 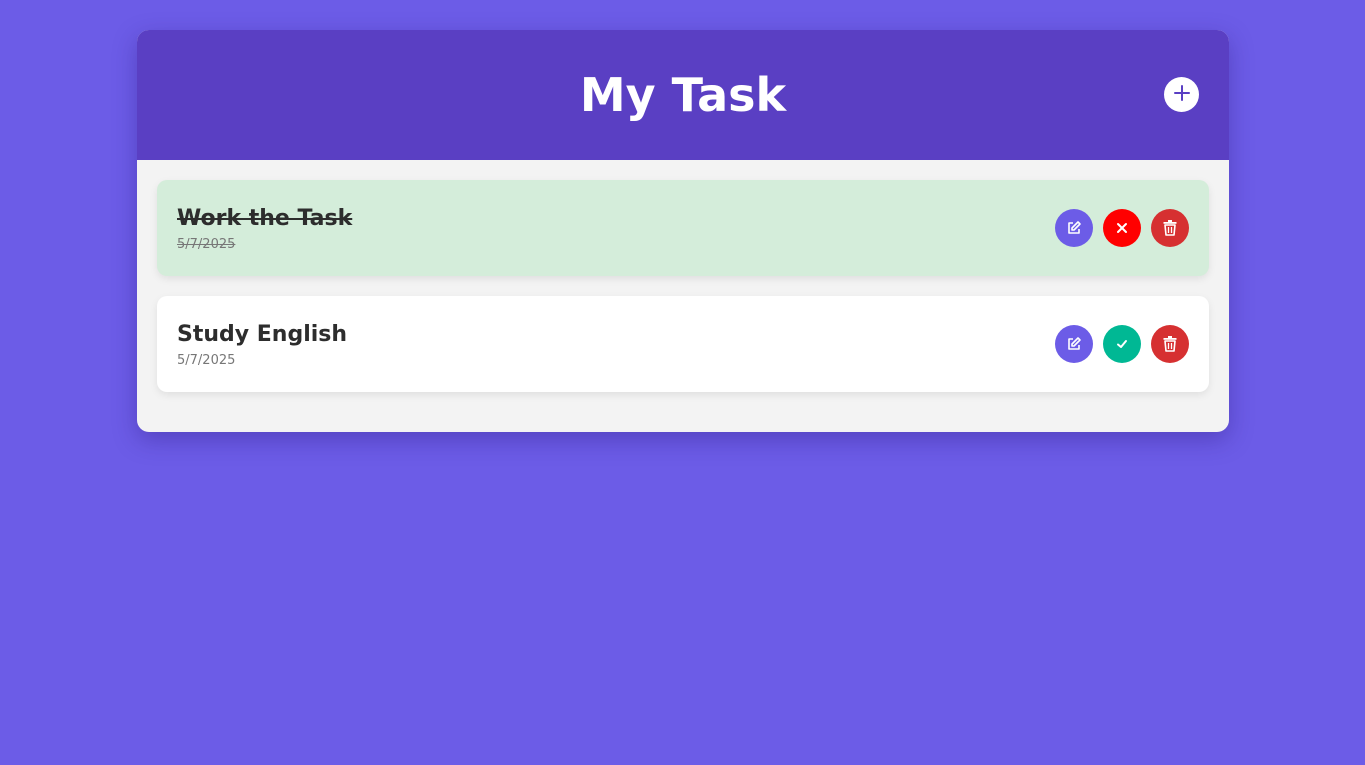 What do you see at coordinates (262, 334) in the screenshot?
I see `task-title: Study English` at bounding box center [262, 334].